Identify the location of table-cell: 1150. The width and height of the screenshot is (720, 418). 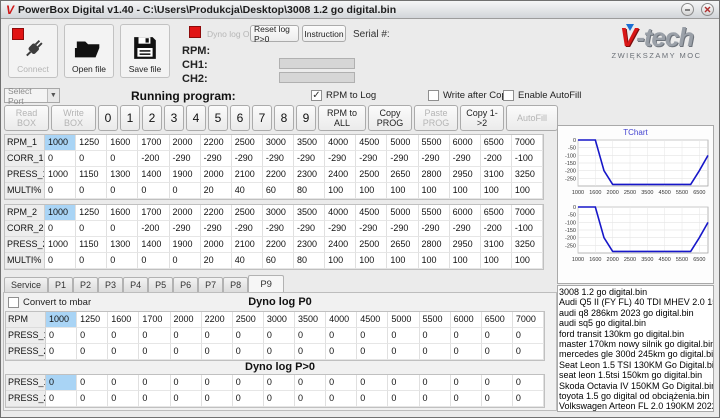
(92, 245).